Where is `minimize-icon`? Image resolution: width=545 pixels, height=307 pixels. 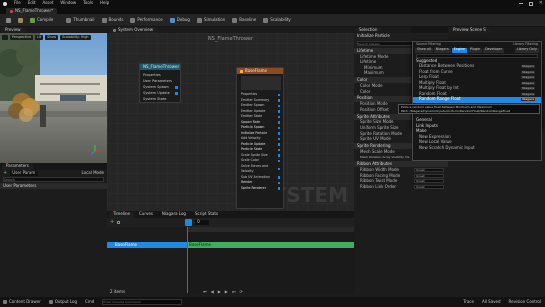 minimize-icon is located at coordinates (520, 4).